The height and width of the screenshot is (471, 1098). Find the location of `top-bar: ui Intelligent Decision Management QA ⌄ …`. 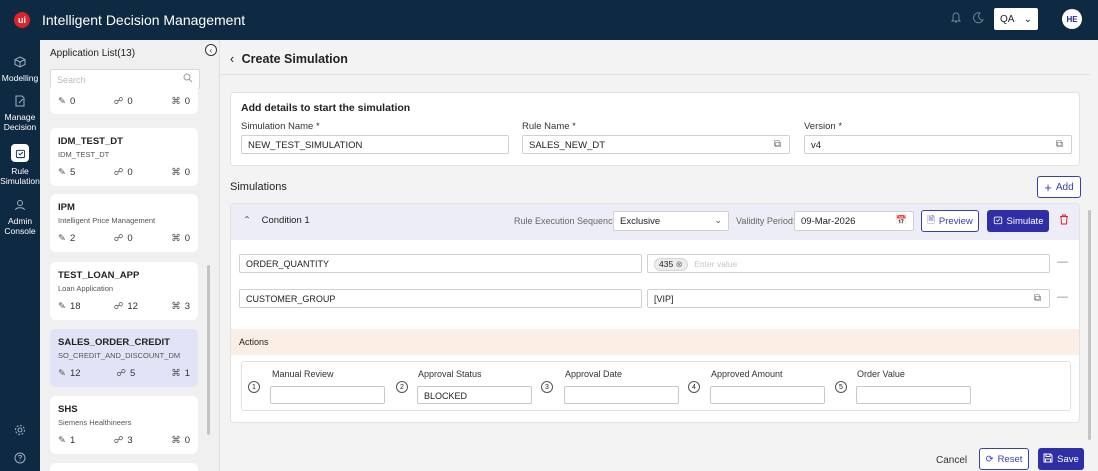

top-bar: ui Intelligent Decision Management QA ⌄ … is located at coordinates (549, 20).